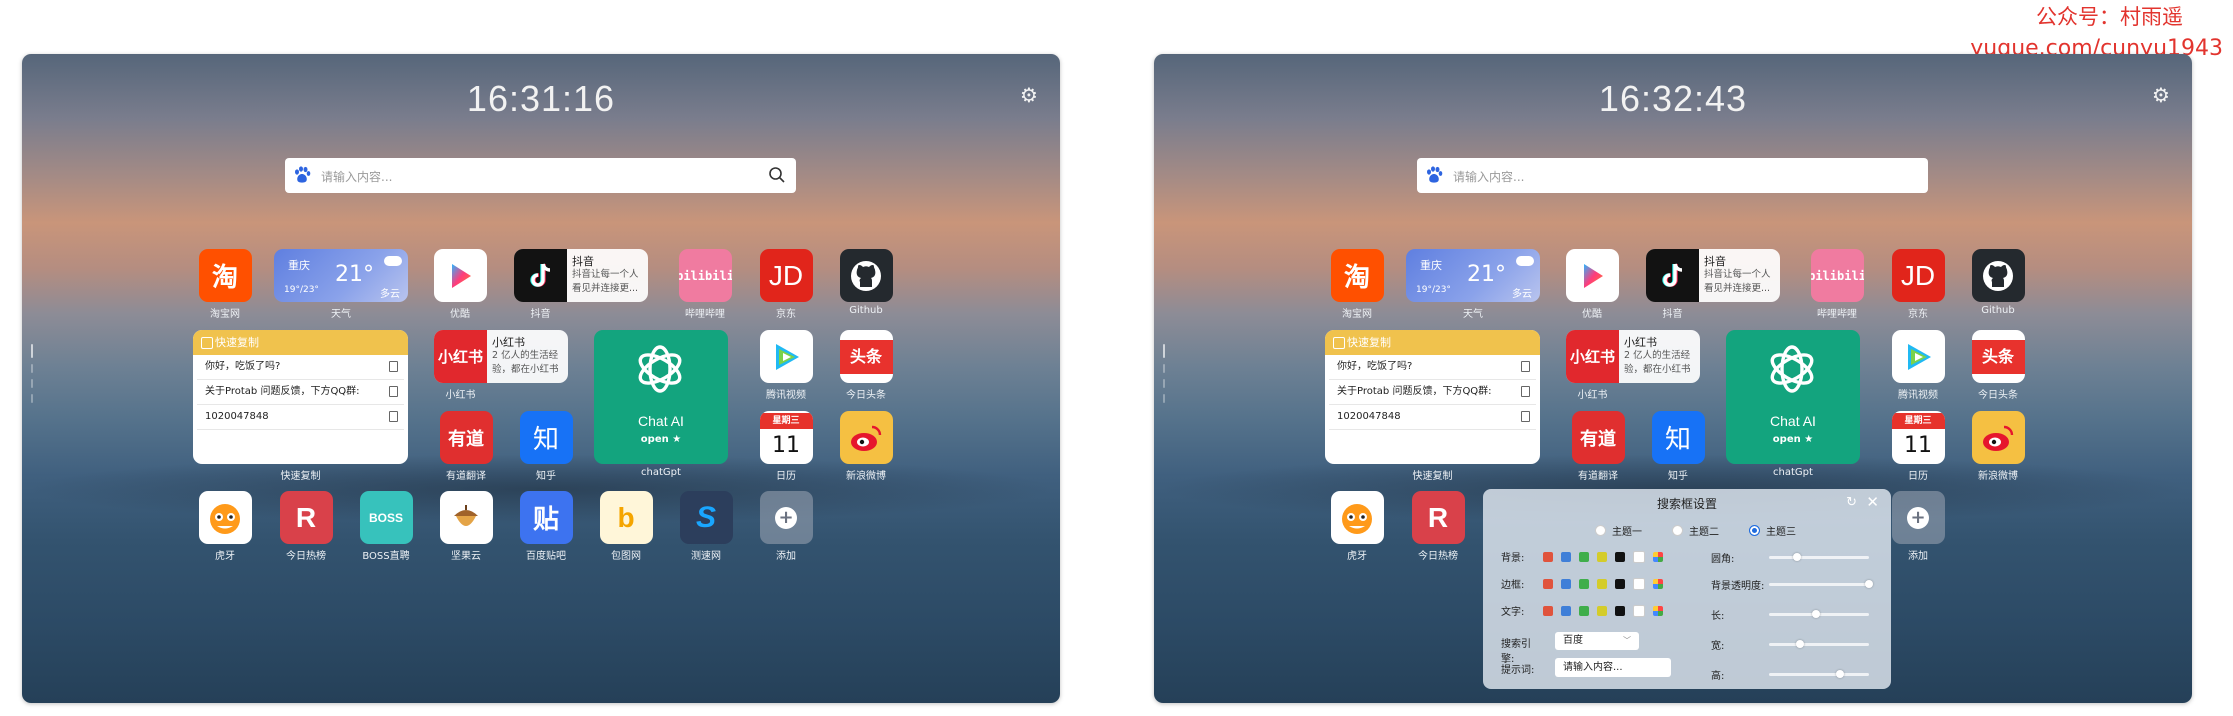  Describe the element at coordinates (546, 526) in the screenshot. I see `app-tieba: 贴 百度贴吧` at that location.